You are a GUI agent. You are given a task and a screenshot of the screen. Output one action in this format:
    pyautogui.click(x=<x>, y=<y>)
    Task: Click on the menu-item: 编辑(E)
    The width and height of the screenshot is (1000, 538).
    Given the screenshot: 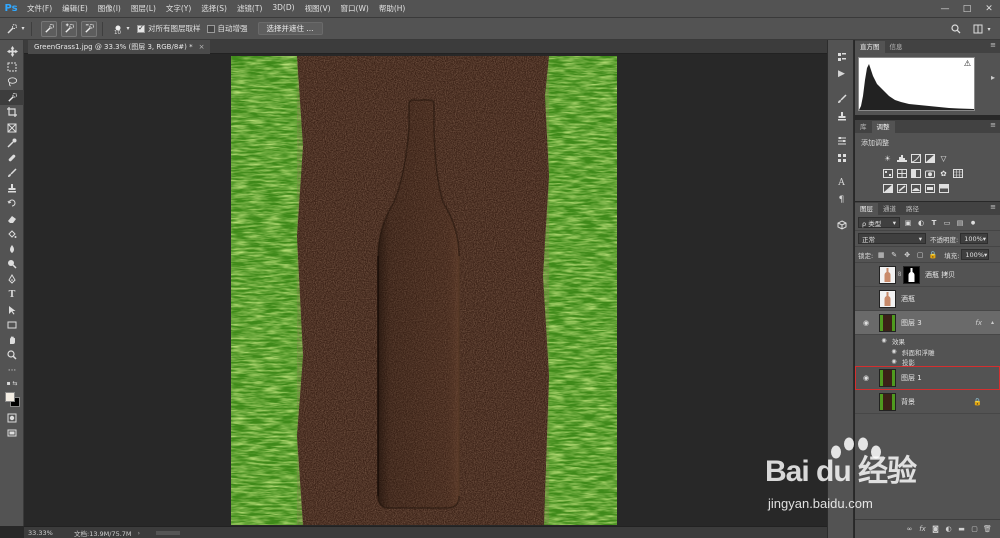 What is the action you would take?
    pyautogui.click(x=75, y=8)
    